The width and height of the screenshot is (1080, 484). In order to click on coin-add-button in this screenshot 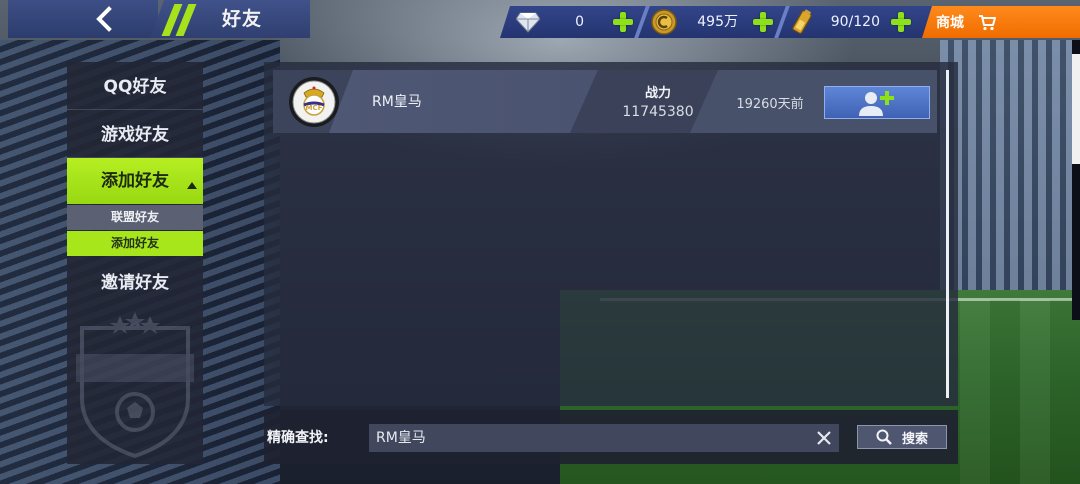, I will do `click(763, 22)`.